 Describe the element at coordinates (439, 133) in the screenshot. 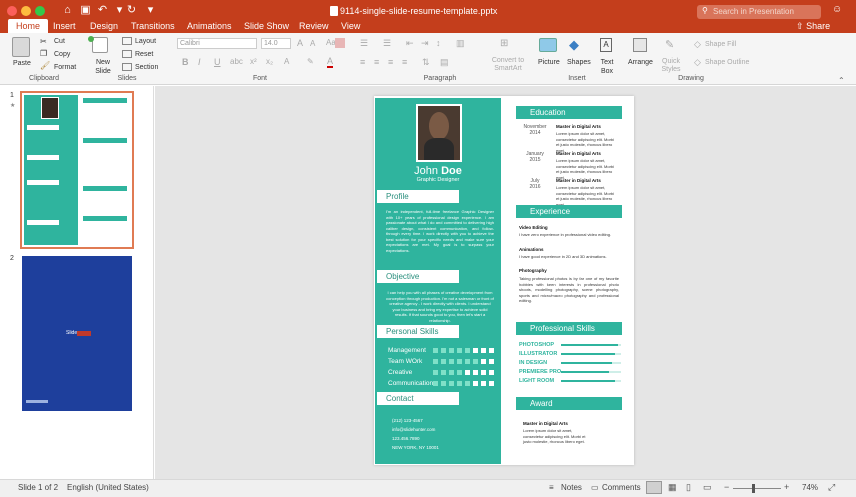

I see `profile-photo` at that location.